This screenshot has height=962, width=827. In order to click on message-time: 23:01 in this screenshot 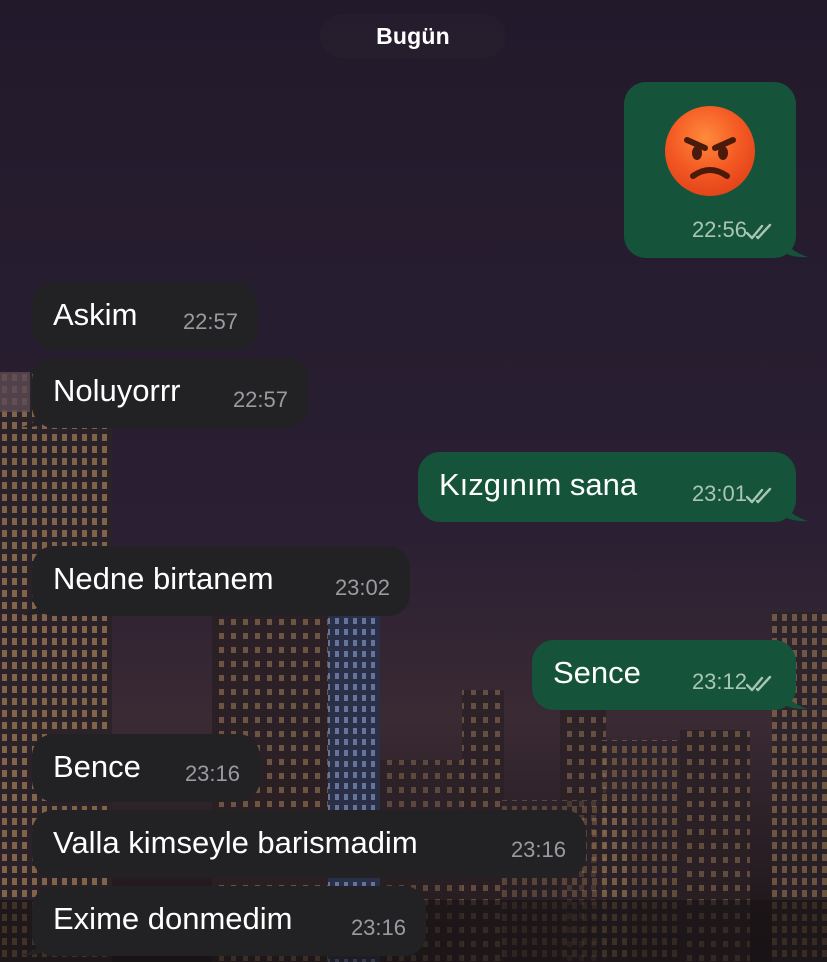, I will do `click(719, 493)`.